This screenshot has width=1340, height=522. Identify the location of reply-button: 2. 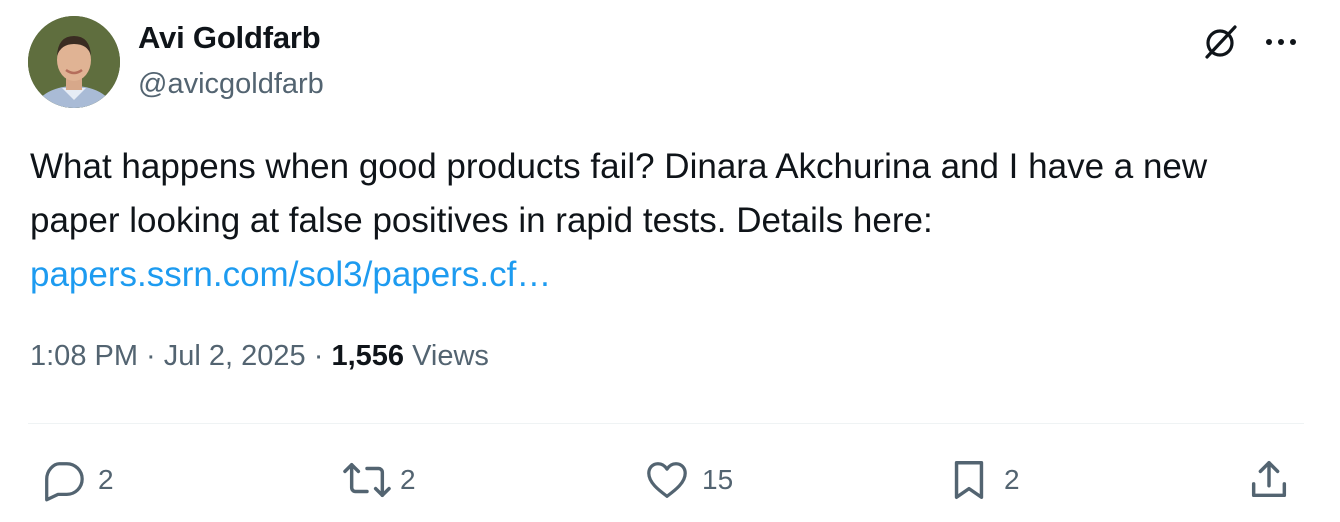
(77, 480).